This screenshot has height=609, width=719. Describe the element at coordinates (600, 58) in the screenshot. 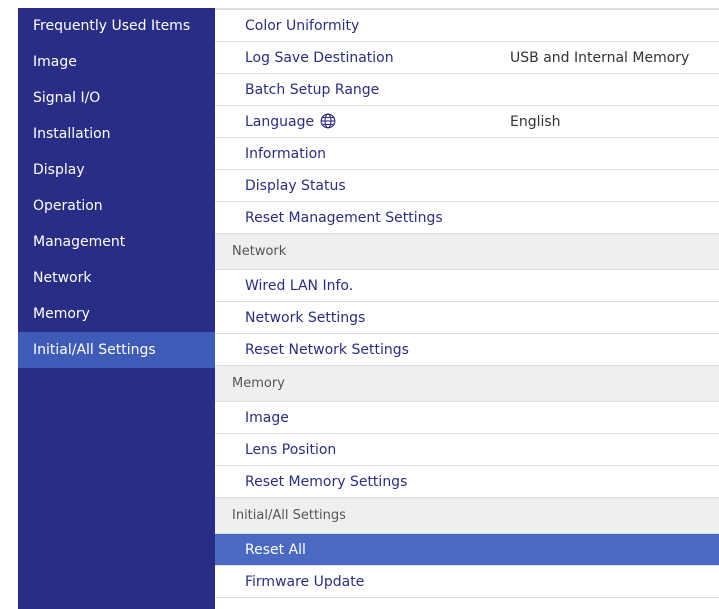

I see `row-value: USB and Internal Memory` at that location.